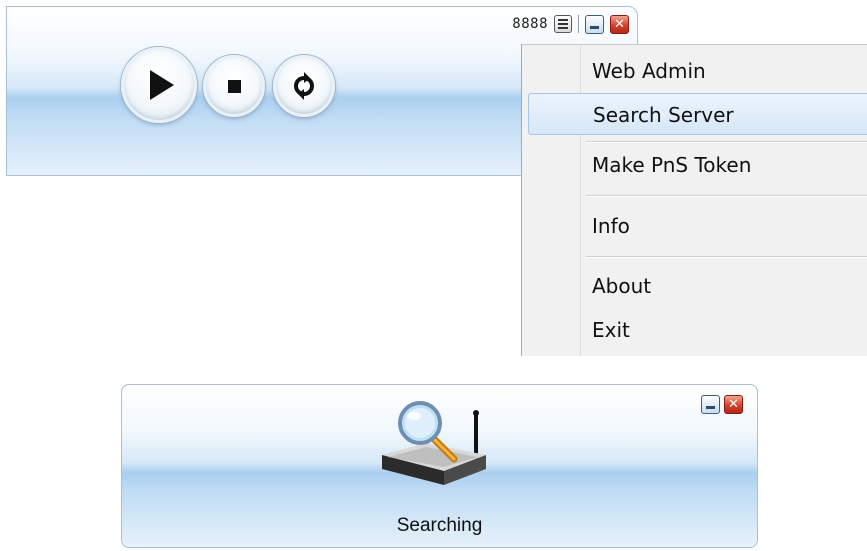  I want to click on menu-item-search-server: Search Server, so click(697, 114).